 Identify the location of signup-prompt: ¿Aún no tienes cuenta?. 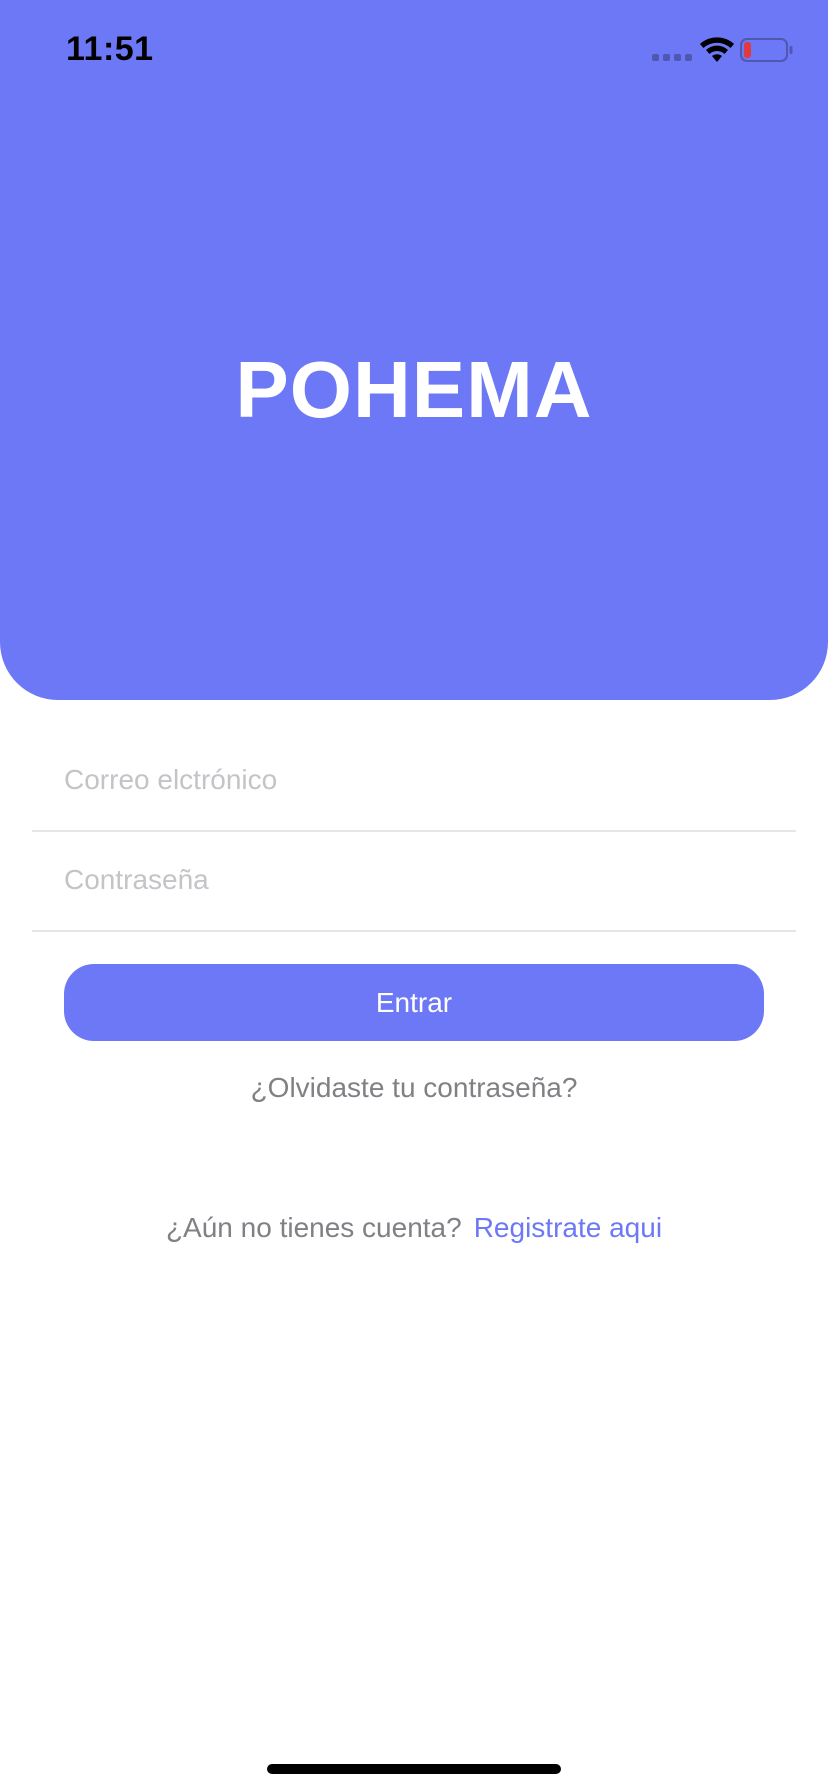
(313, 1227).